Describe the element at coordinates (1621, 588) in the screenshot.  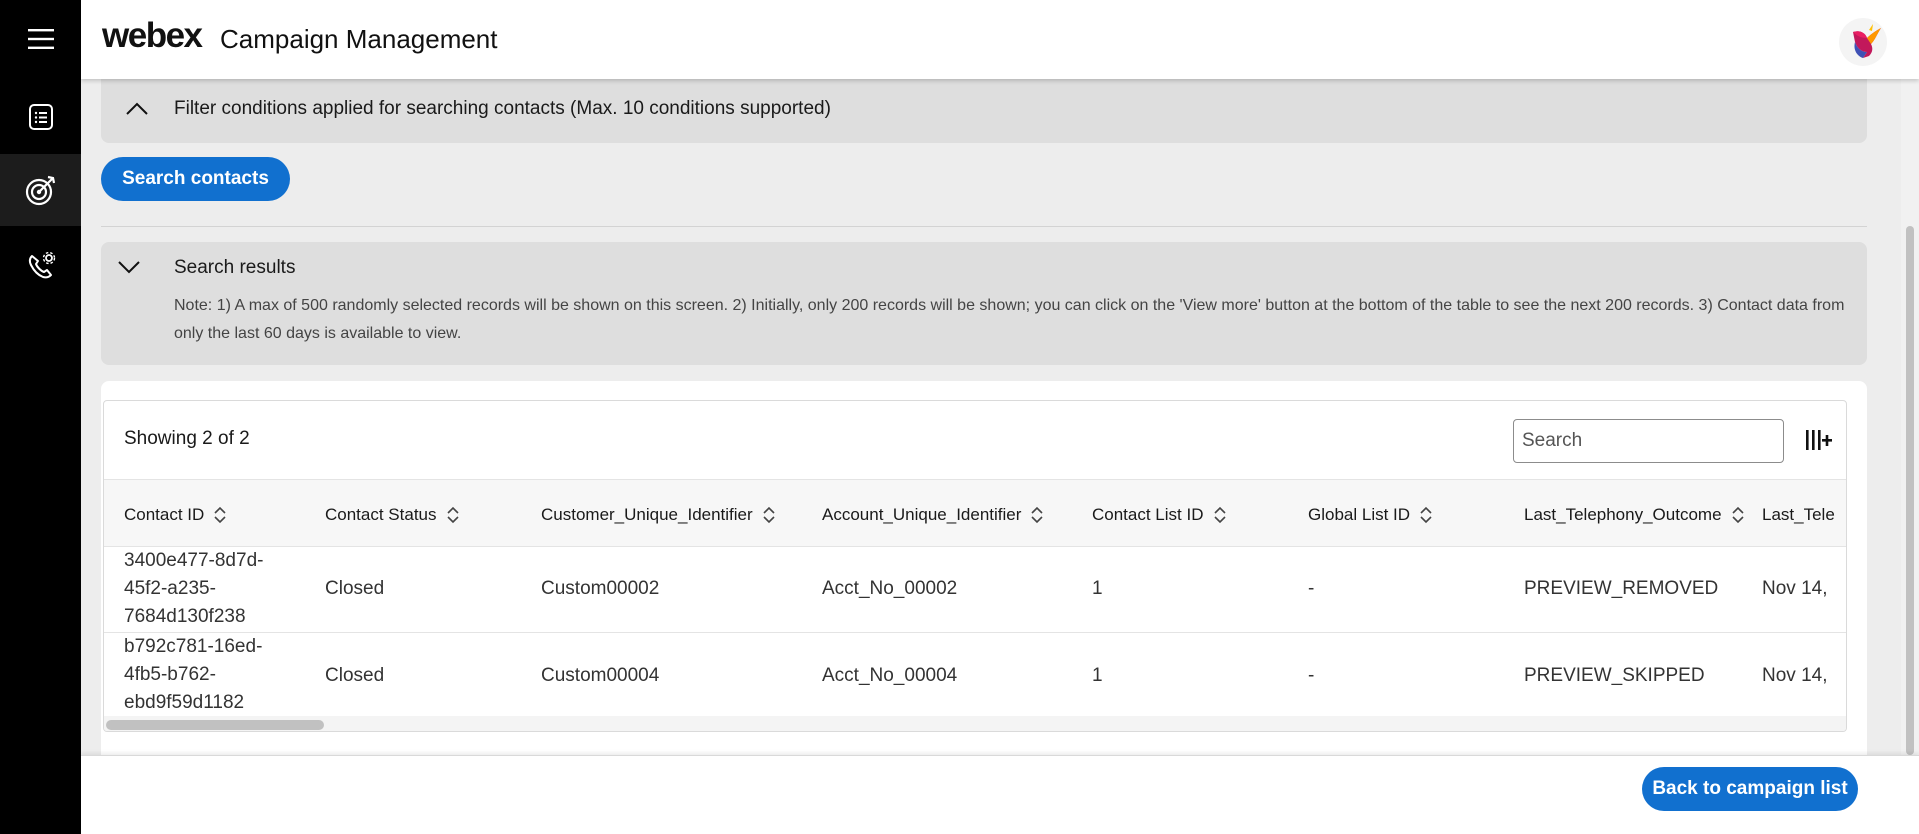
I see `cell-last-telephony-outcome: PREVIEW_REMOVED` at that location.